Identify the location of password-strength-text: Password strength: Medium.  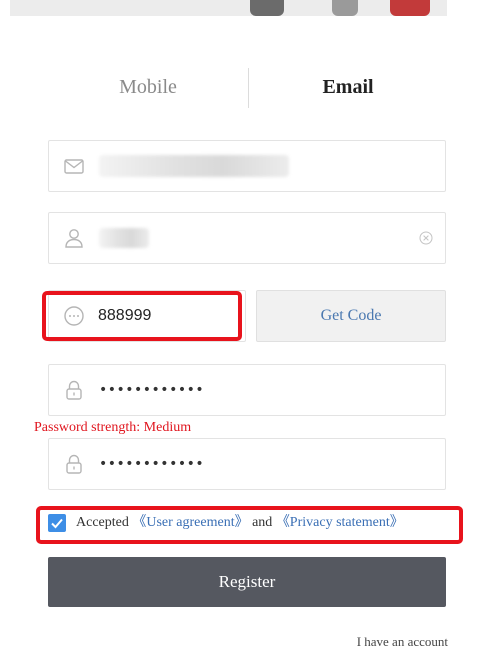
(113, 427).